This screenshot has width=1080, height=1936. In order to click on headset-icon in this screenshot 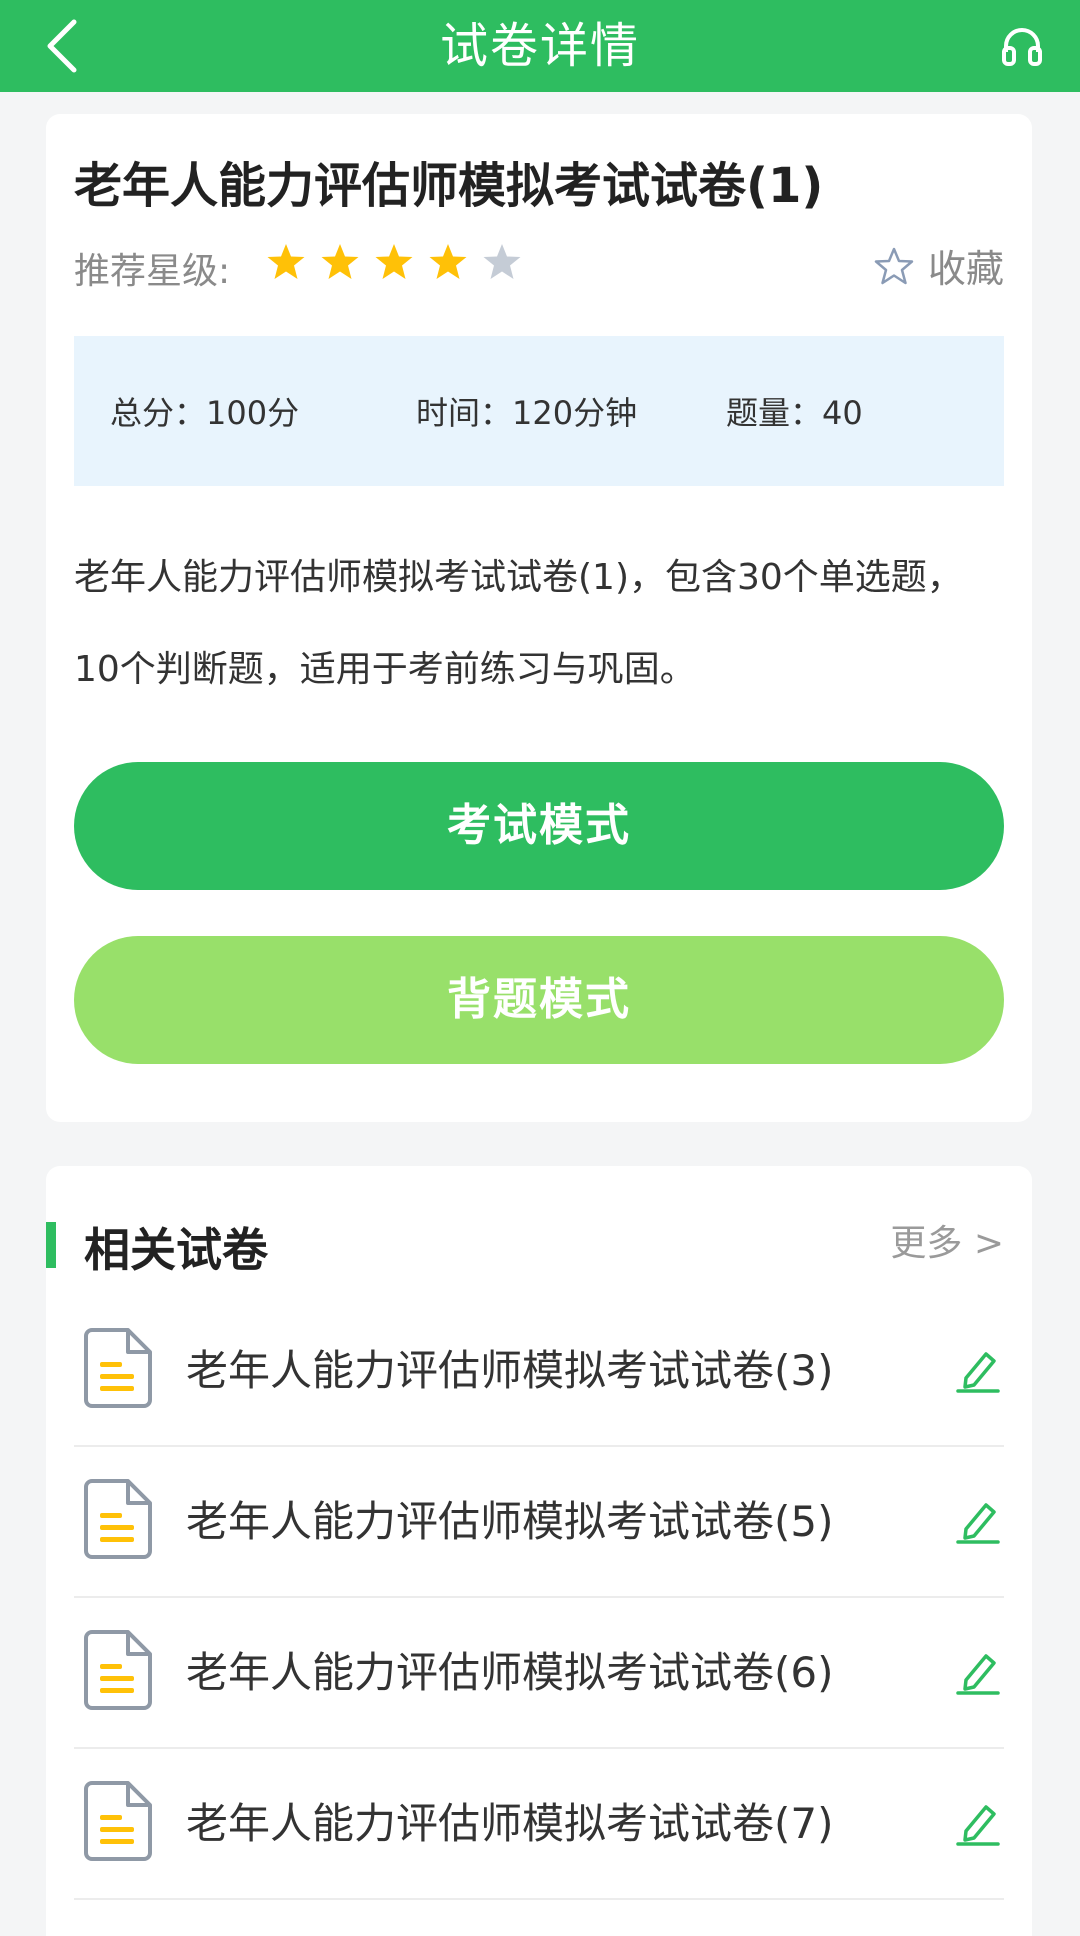, I will do `click(1022, 47)`.